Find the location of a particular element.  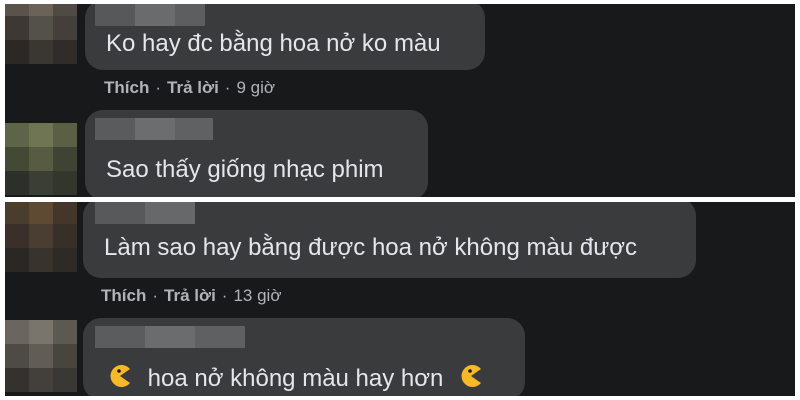

comment-timestamp: 9 giờ is located at coordinates (255, 87).